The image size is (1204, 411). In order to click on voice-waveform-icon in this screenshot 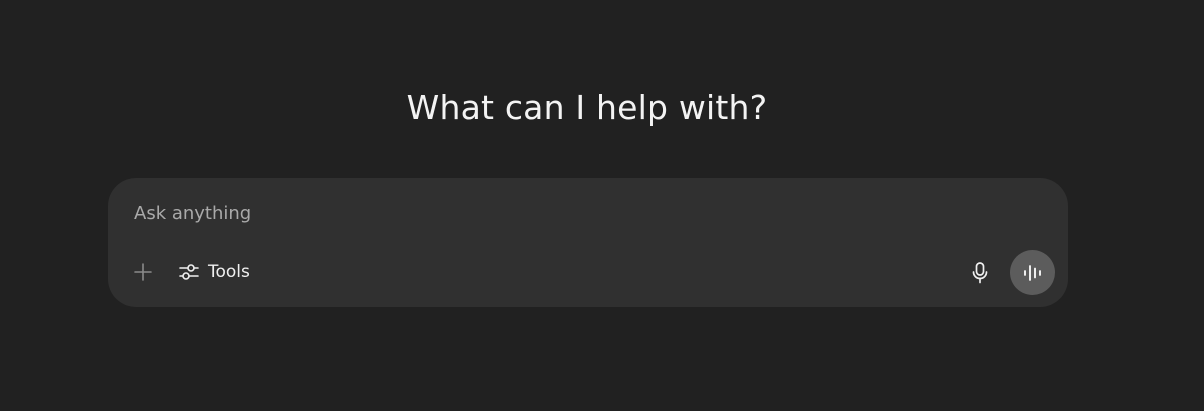, I will do `click(1033, 273)`.